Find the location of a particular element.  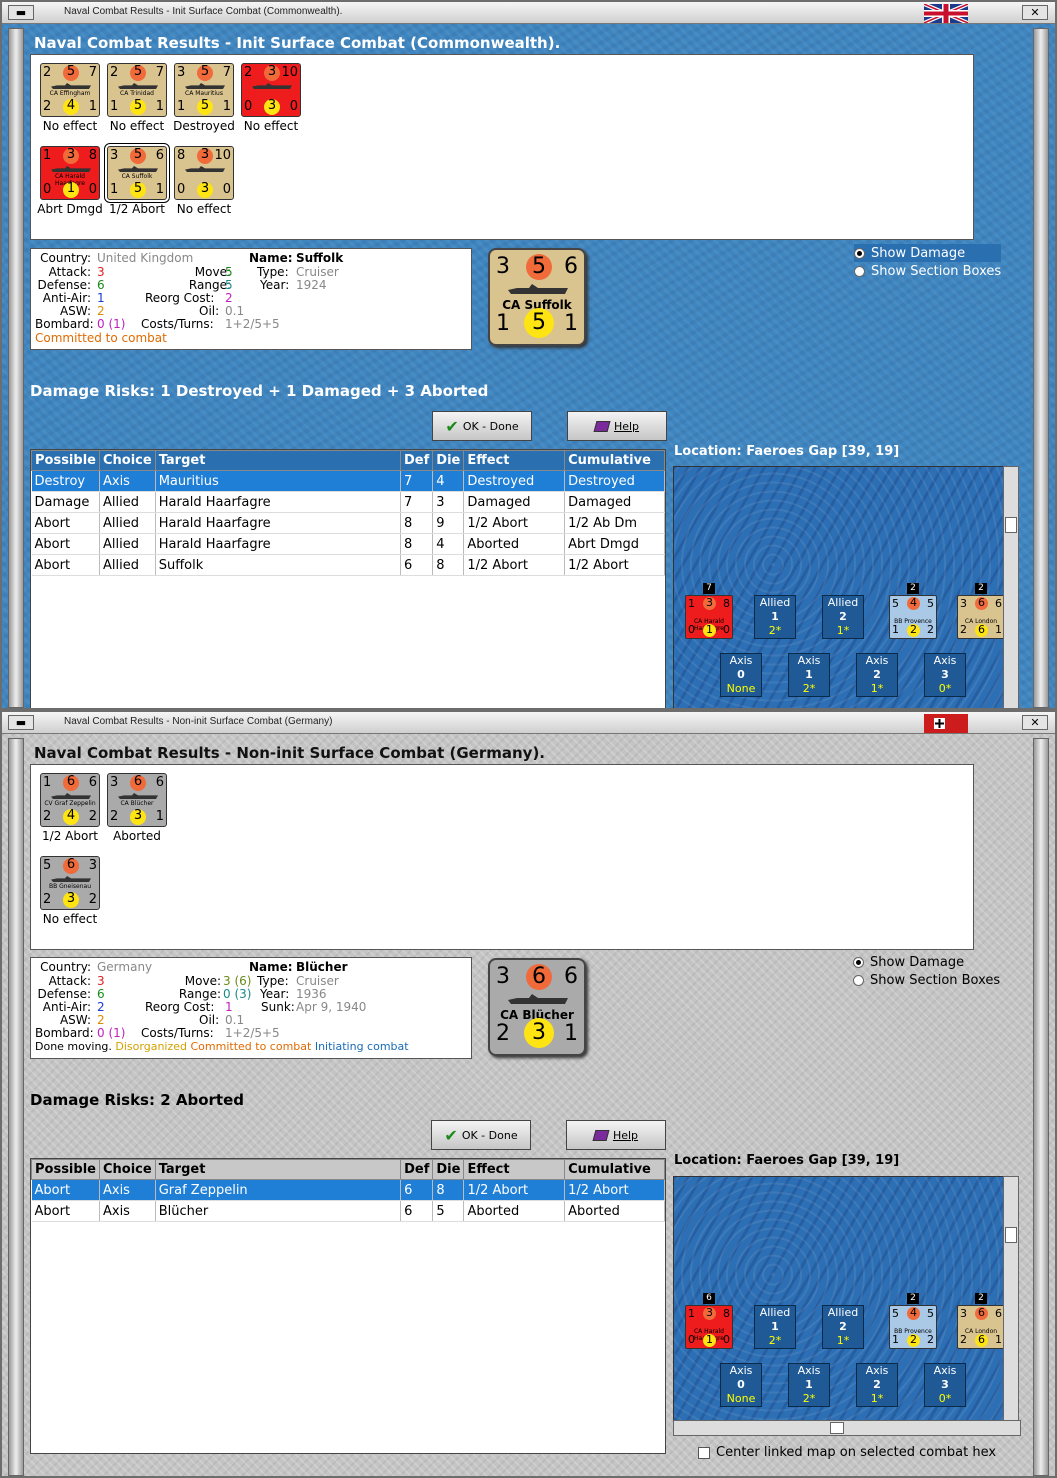

unit-result-item: 2 5 7 CA Effingham 2 4 1 No effect is located at coordinates (70, 98).